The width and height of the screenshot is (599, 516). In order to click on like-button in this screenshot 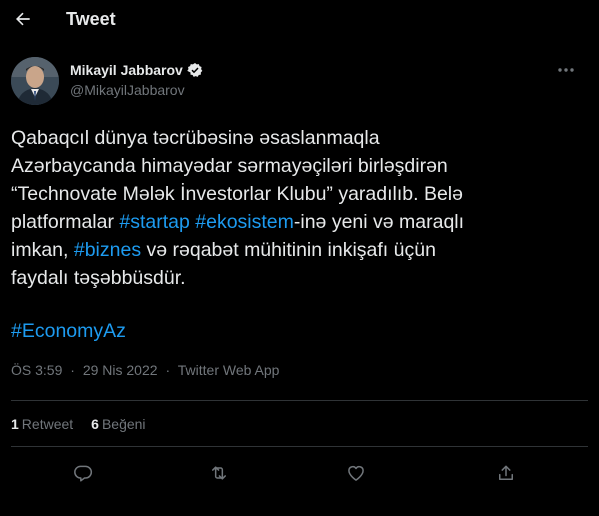, I will do `click(356, 473)`.